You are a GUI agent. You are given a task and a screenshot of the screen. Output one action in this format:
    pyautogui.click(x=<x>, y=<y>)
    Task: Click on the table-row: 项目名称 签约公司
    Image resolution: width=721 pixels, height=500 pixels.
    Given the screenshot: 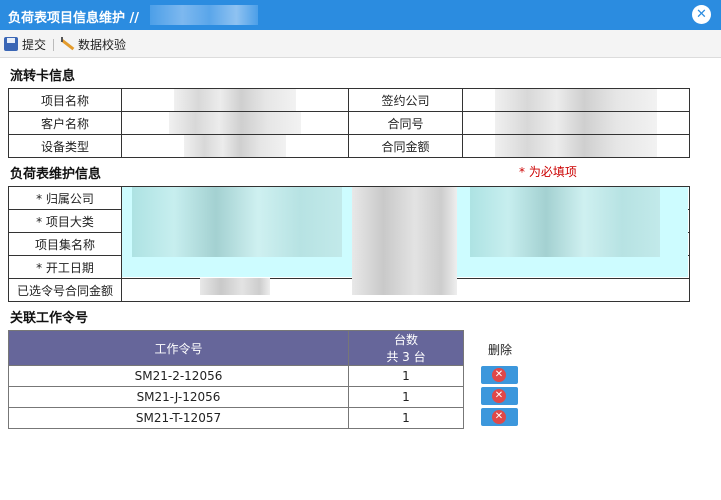 What is the action you would take?
    pyautogui.click(x=349, y=100)
    